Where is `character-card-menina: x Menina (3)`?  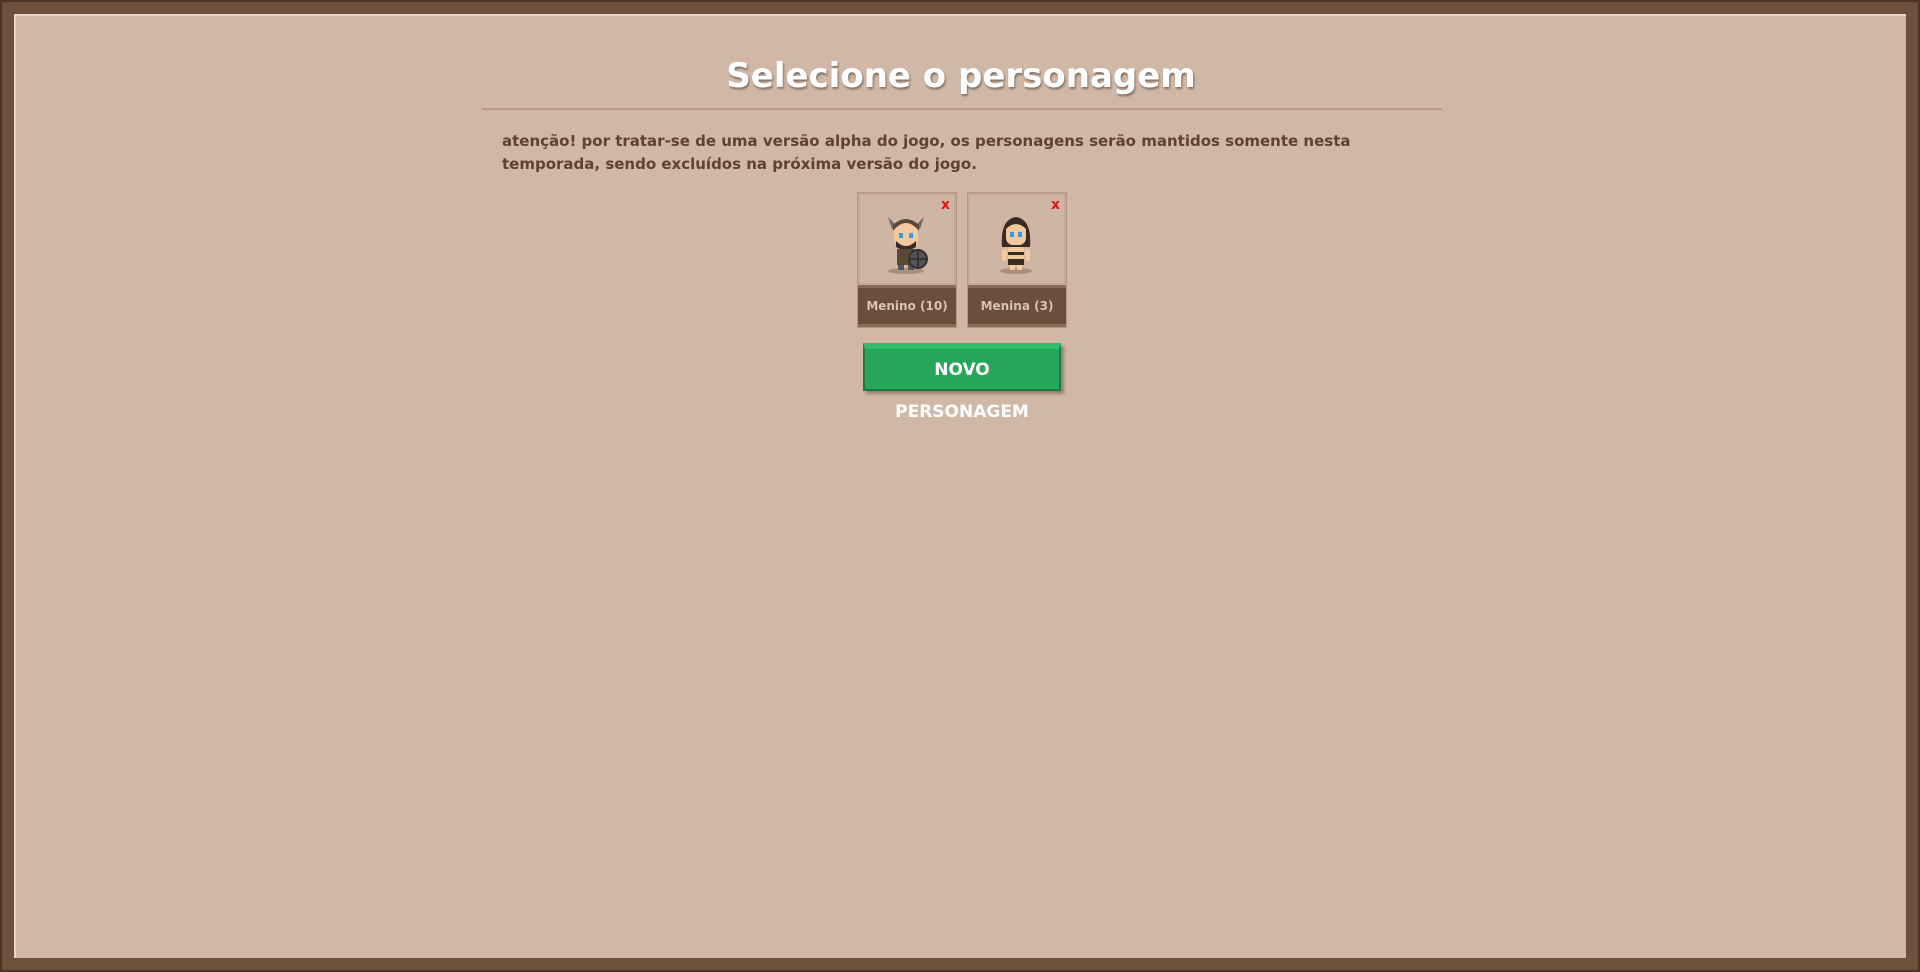
character-card-menina: x Menina (3) is located at coordinates (1017, 260).